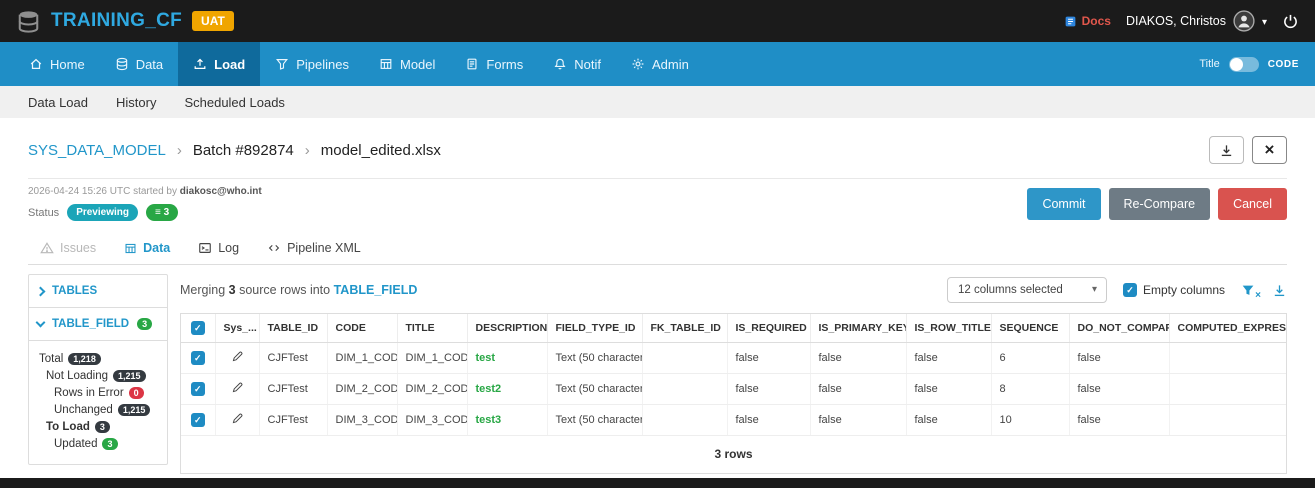  What do you see at coordinates (197, 328) in the screenshot?
I see `select-all-checkbox` at bounding box center [197, 328].